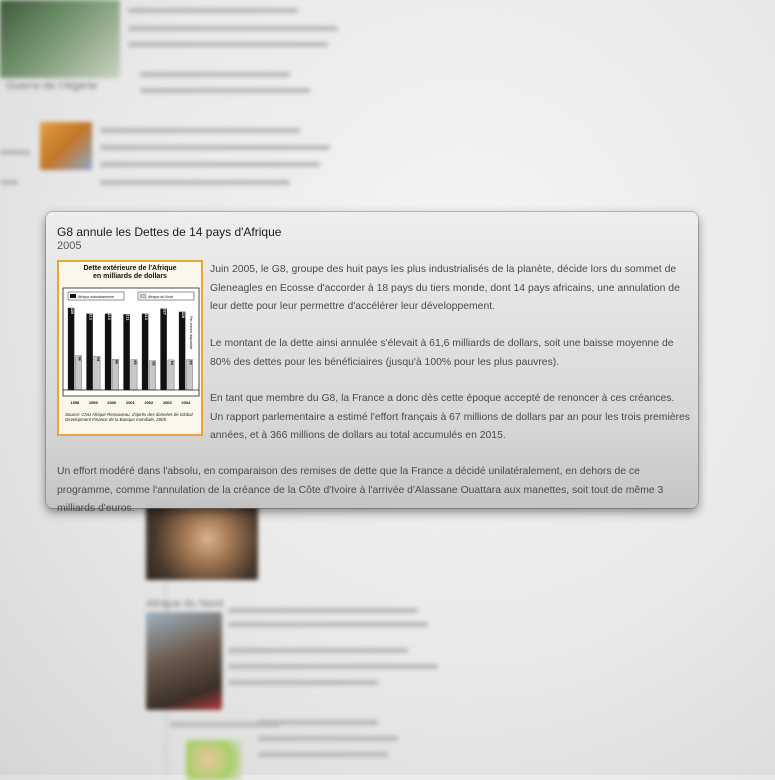 The width and height of the screenshot is (775, 780). Describe the element at coordinates (143, 296) in the screenshot. I see `legend-swatch-north-africa` at that location.